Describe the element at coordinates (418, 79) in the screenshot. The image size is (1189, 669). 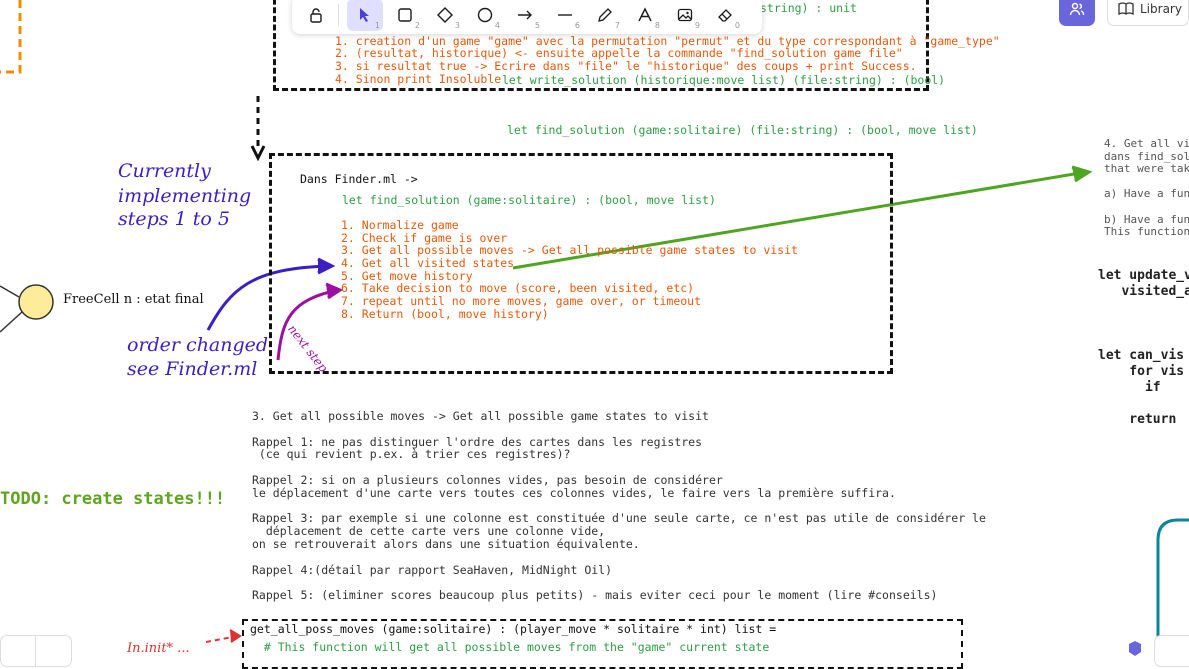
I see `top-box-line-4: 4. Sinon print Insoluble` at that location.